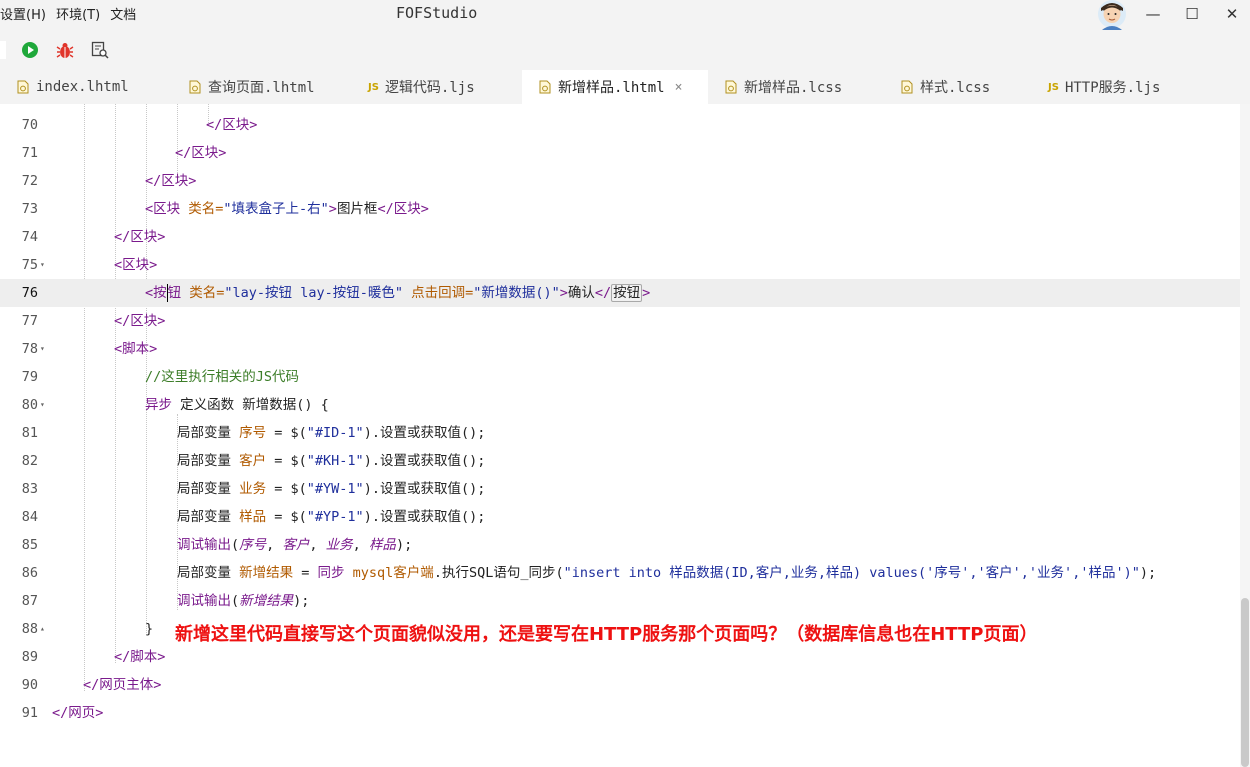 The width and height of the screenshot is (1250, 767). I want to click on code-token: 业务, so click(253, 489).